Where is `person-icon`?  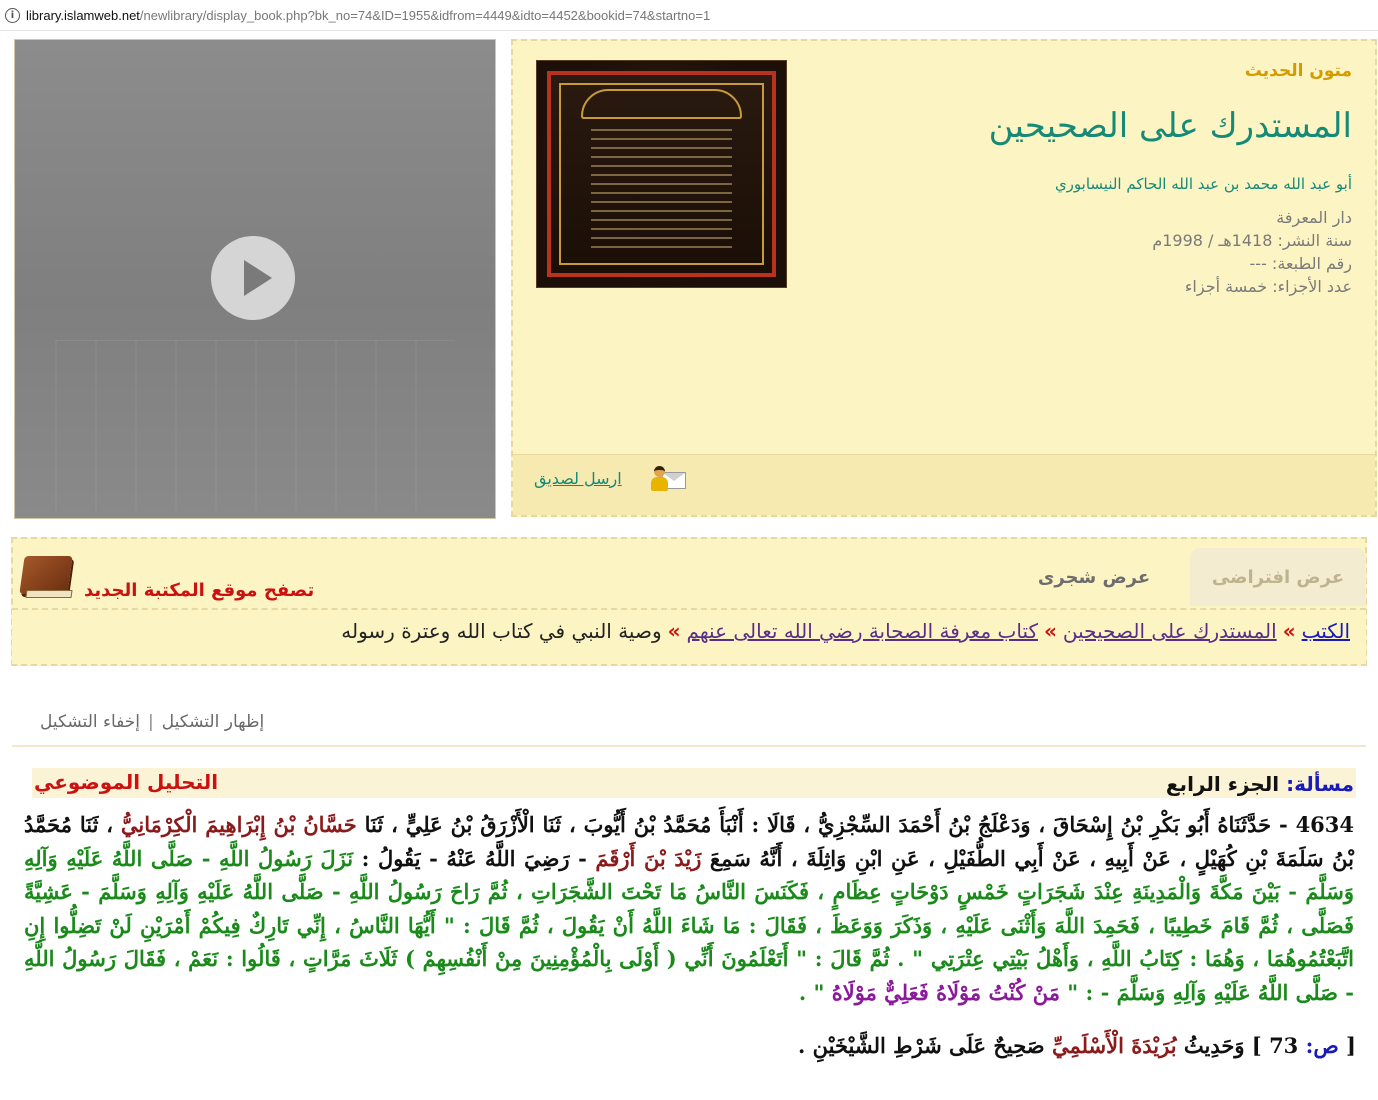
person-icon is located at coordinates (659, 479).